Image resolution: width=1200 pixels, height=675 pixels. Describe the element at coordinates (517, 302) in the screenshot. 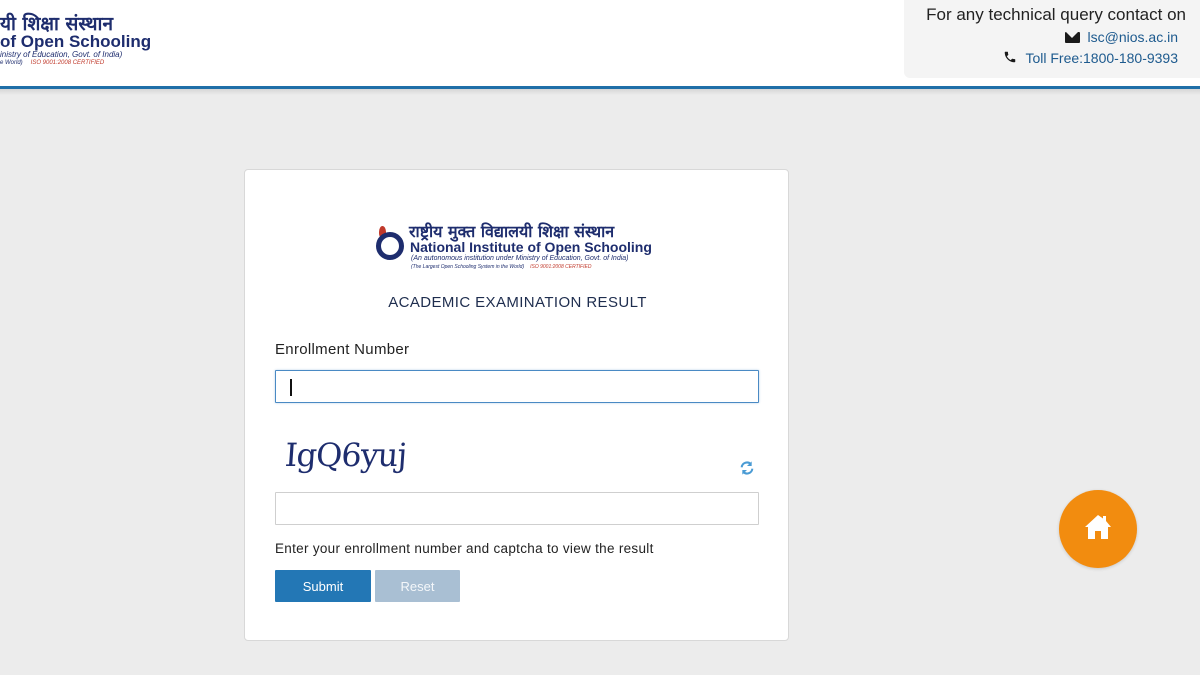

I see `page-title: ACADEMIC EXAMINATION RESULT` at that location.